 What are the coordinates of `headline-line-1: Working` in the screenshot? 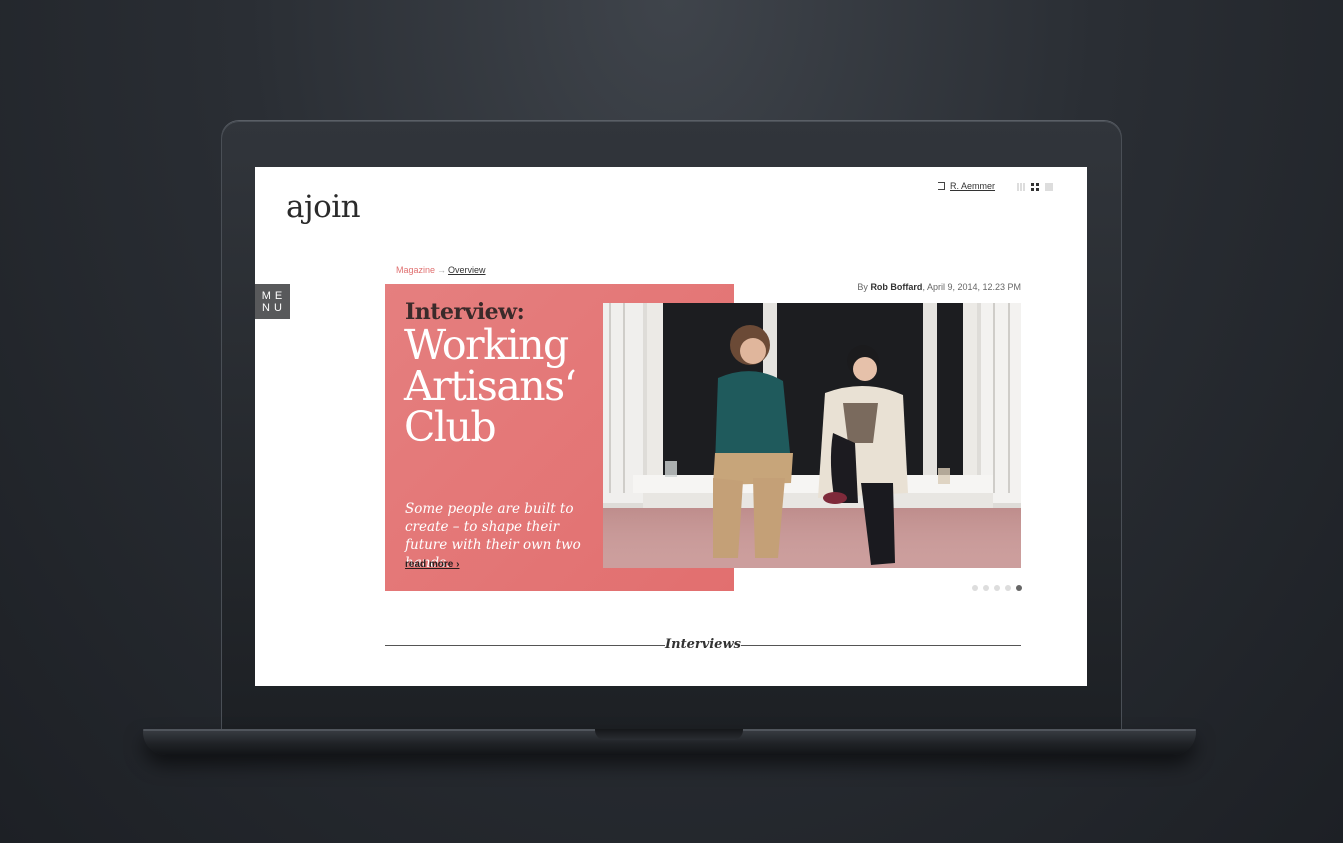 It's located at (486, 345).